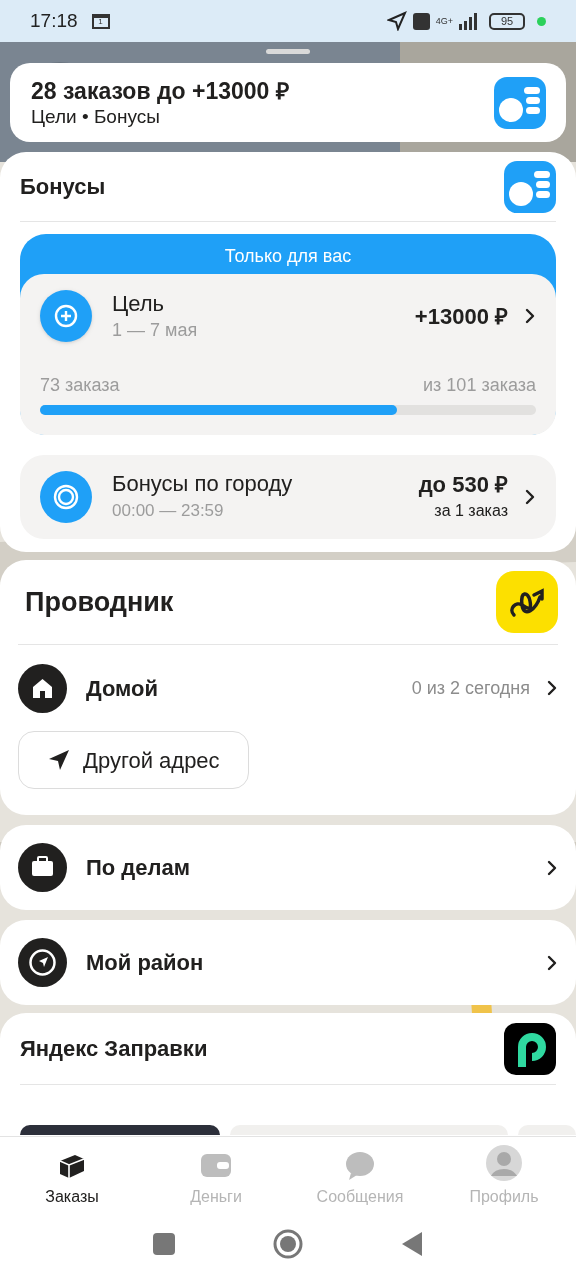 This screenshot has width=576, height=1280. Describe the element at coordinates (122, 688) in the screenshot. I see `home-label: Домой` at that location.